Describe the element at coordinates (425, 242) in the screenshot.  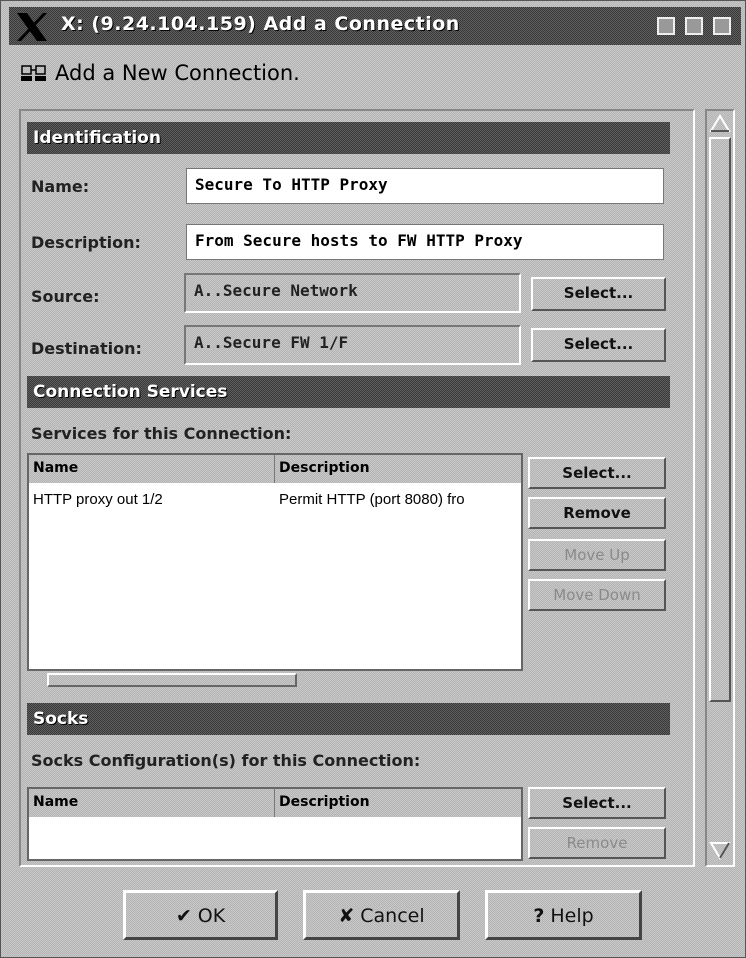
I see `description-field: From Secure hosts to FW HTTP Proxy` at that location.